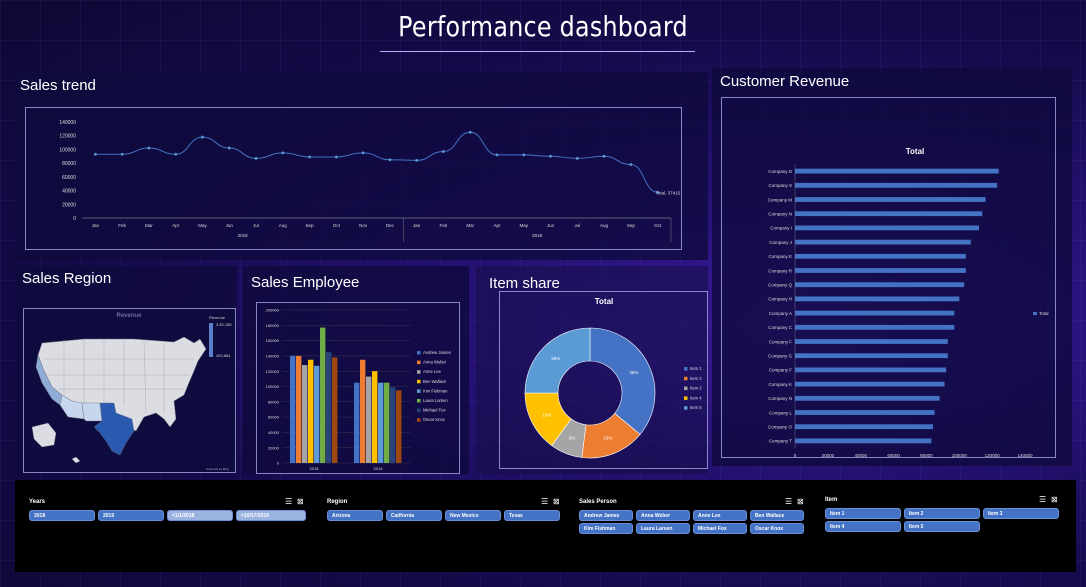 This screenshot has width=1086, height=587. Describe the element at coordinates (355, 515) in the screenshot. I see `region-item-arizona: Arizona` at that location.